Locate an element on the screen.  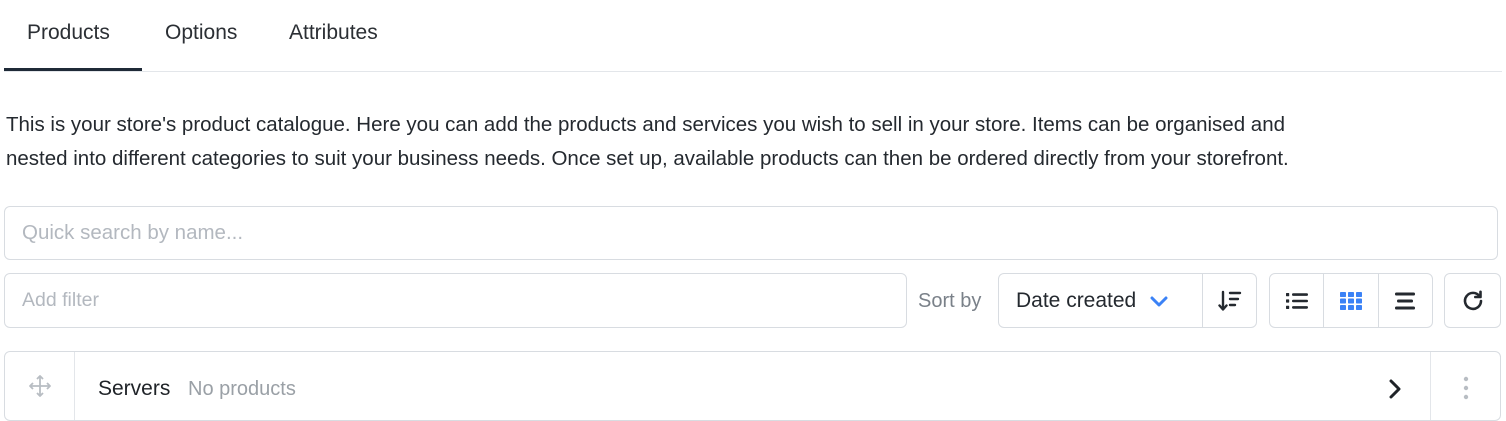
filter-box is located at coordinates (455, 300).